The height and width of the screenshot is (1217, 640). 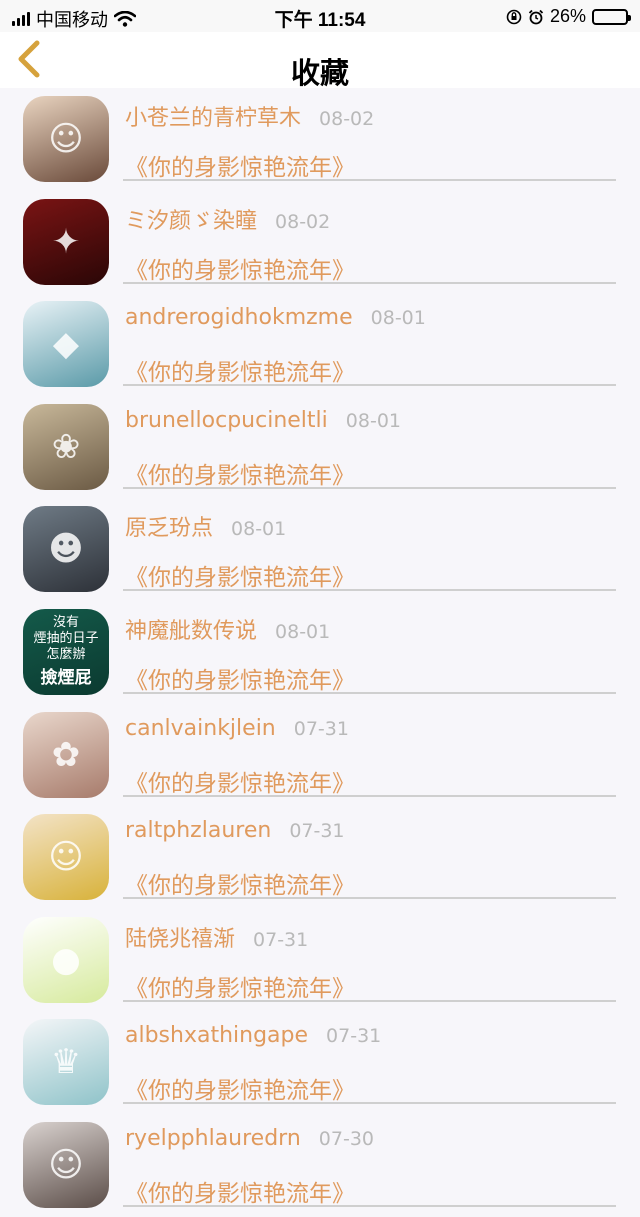 I want to click on username-text: 小苍兰的青柠草木, so click(x=213, y=118).